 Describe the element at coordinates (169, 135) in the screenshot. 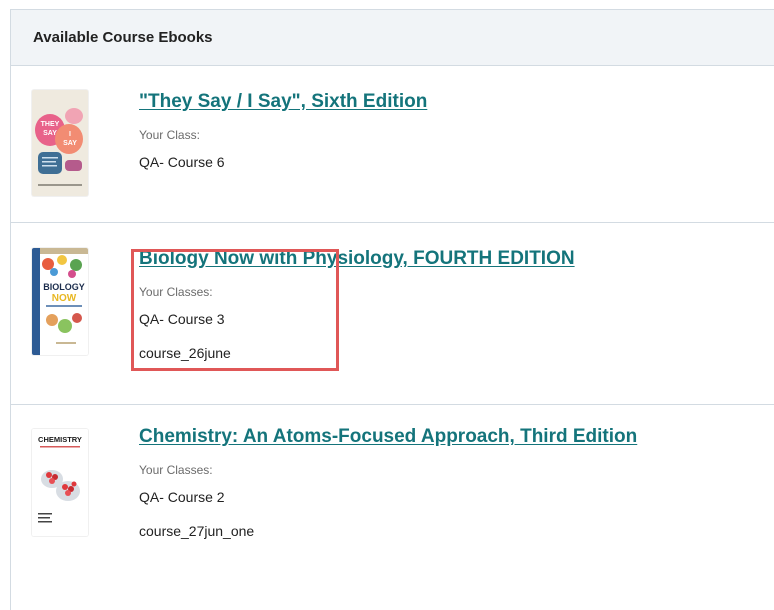

I see `classes-label: Your Class:` at that location.